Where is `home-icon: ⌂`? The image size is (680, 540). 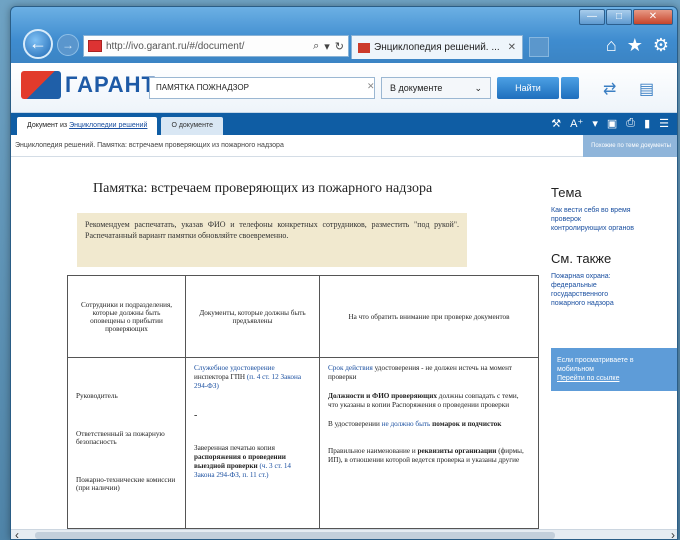
home-icon: ⌂ is located at coordinates (611, 45).